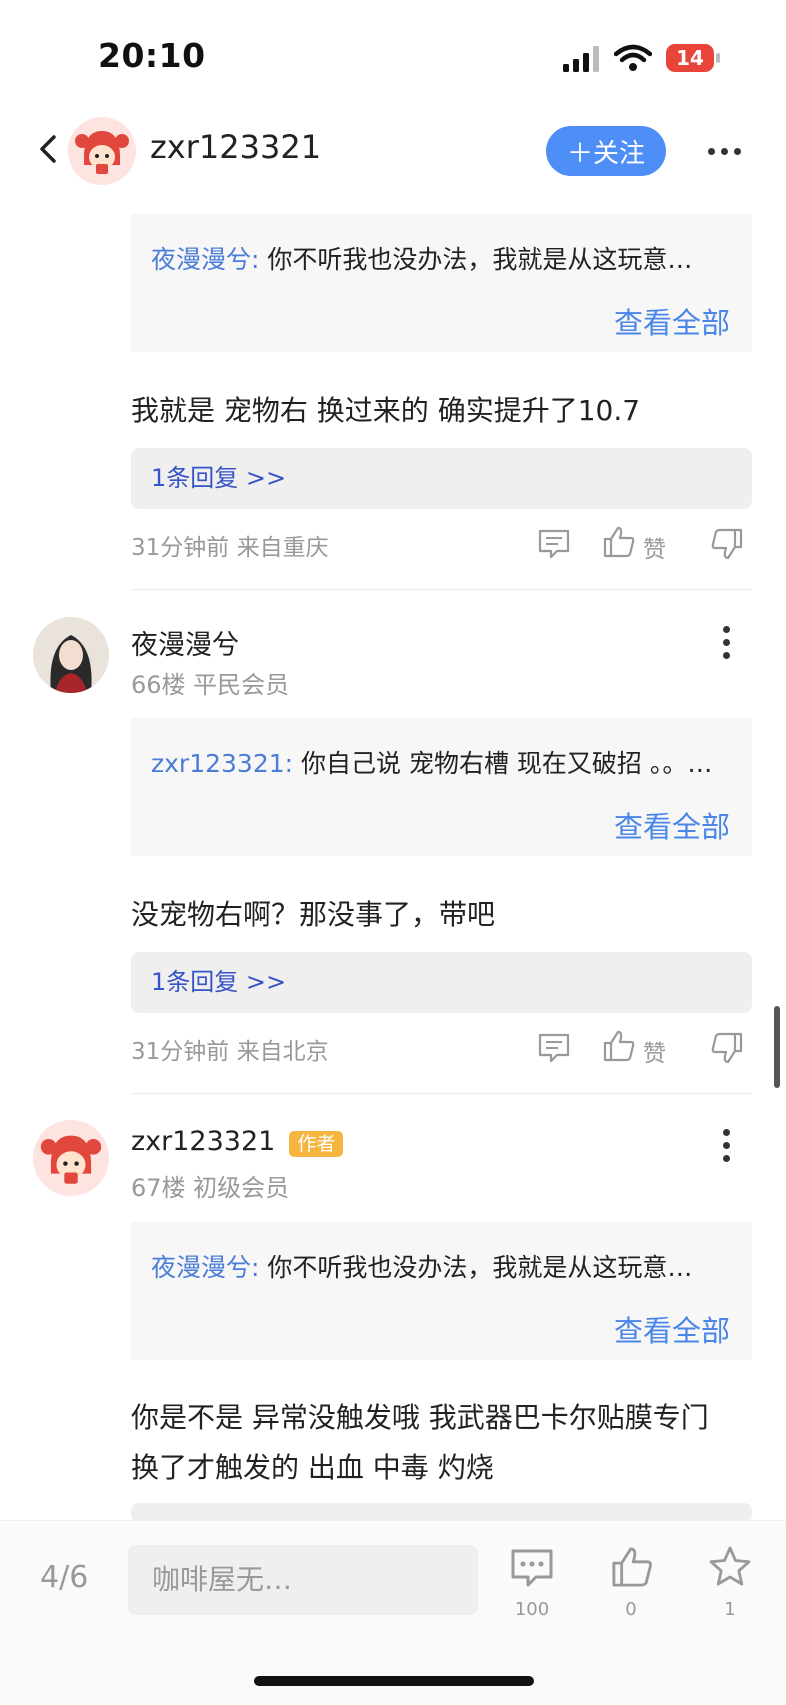 The image size is (786, 1705). I want to click on back-arrow-icon, so click(48, 149).